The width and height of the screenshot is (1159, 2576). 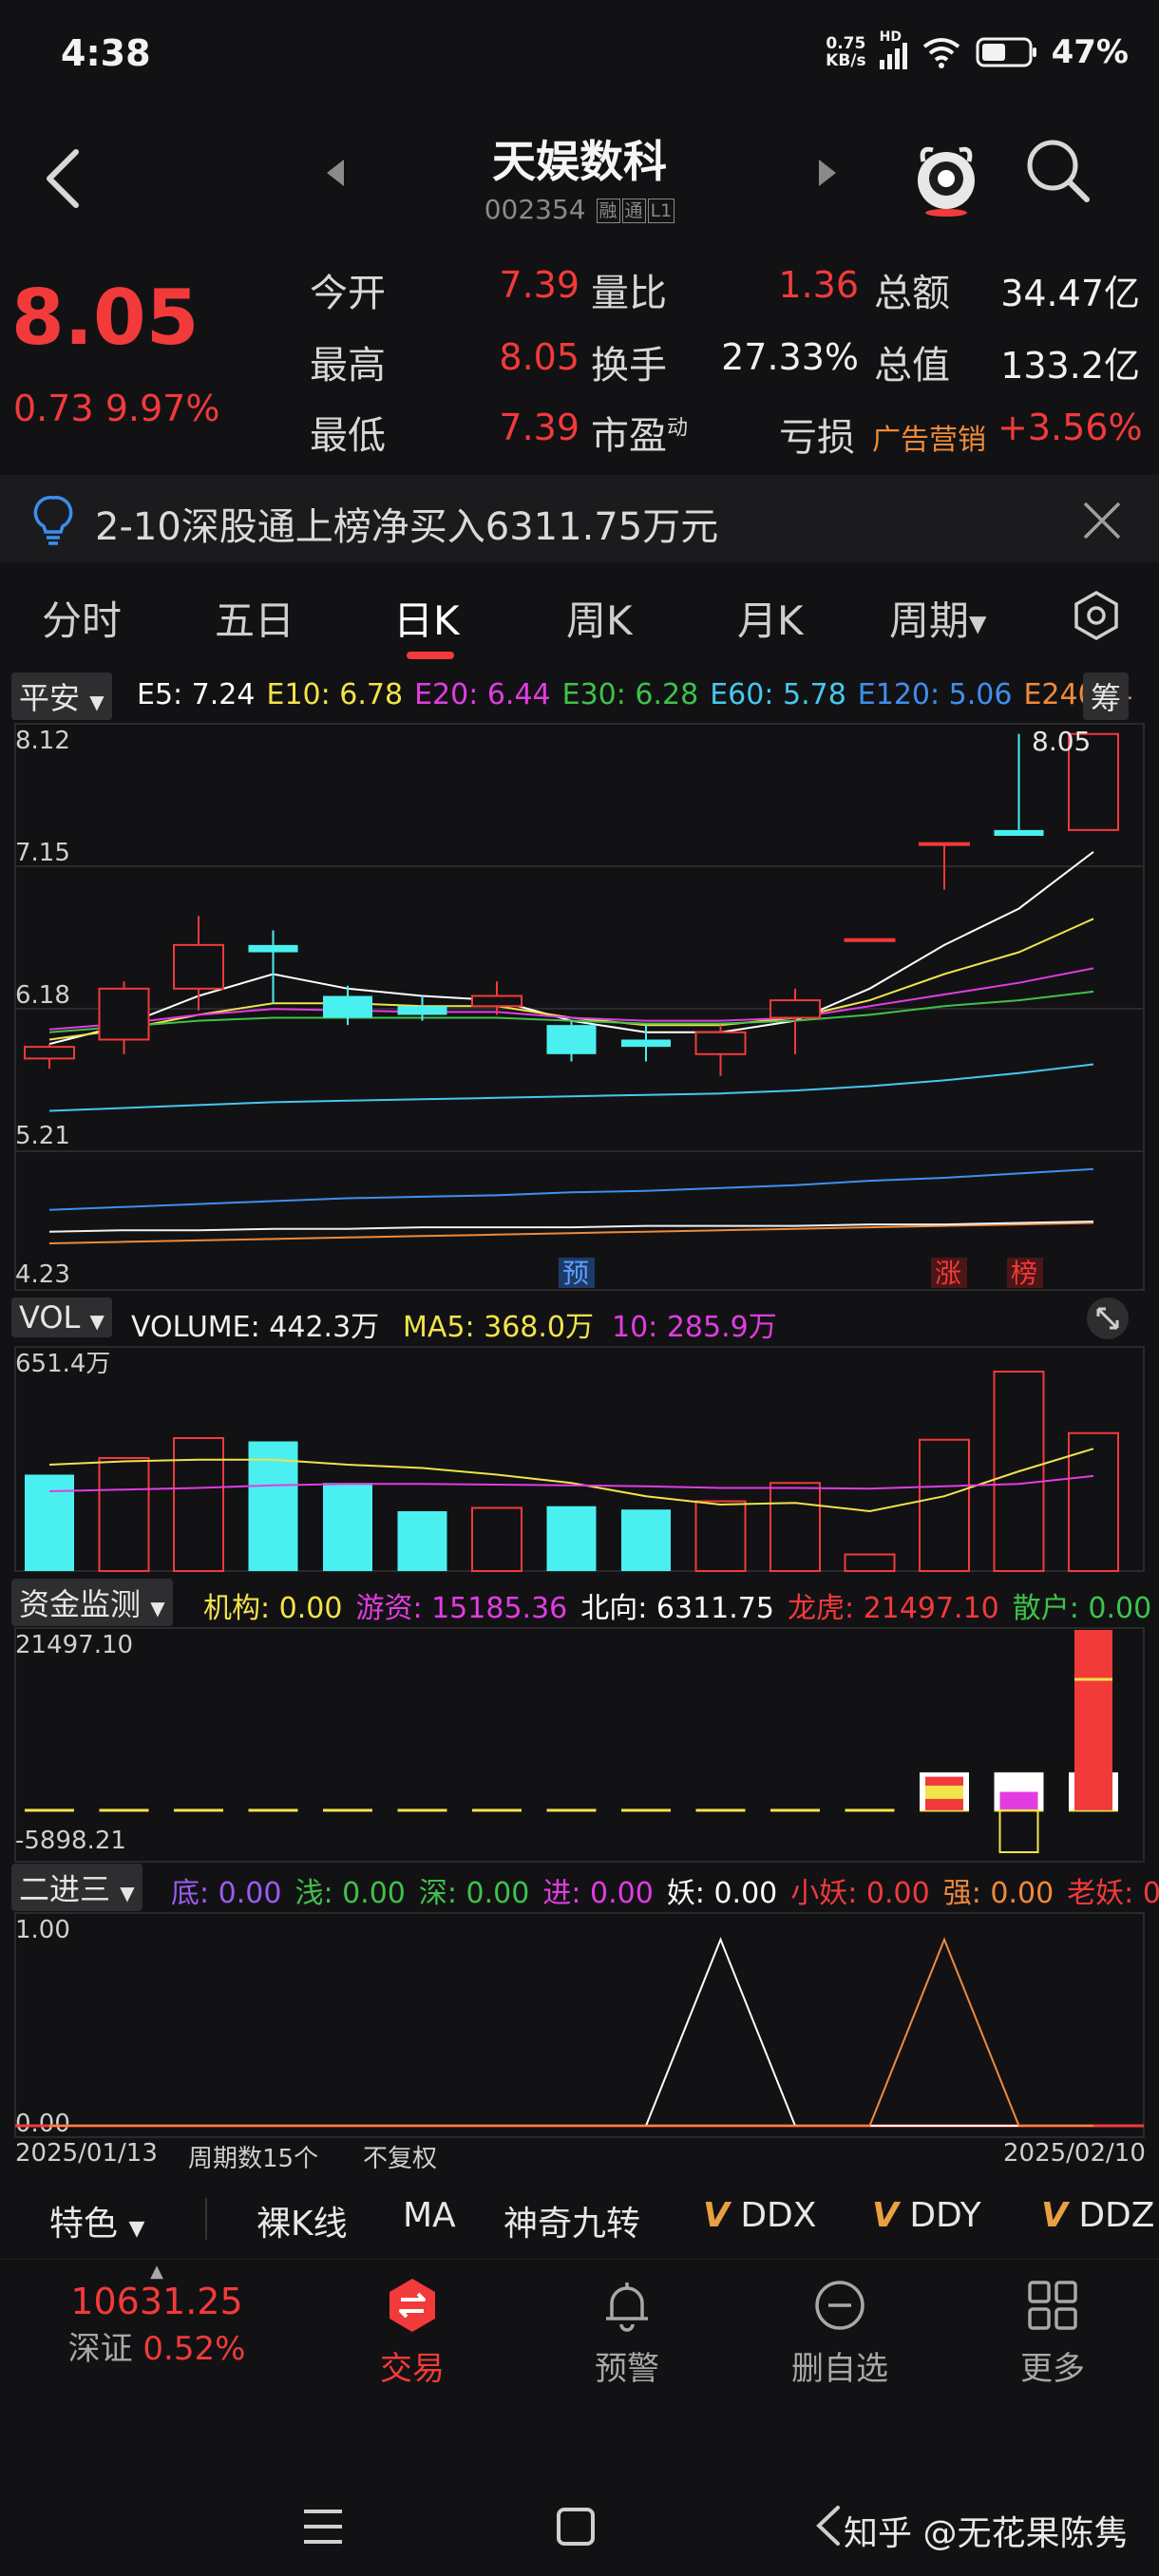 I want to click on erjin-legend-item: 妖: 0.00, so click(x=722, y=1893).